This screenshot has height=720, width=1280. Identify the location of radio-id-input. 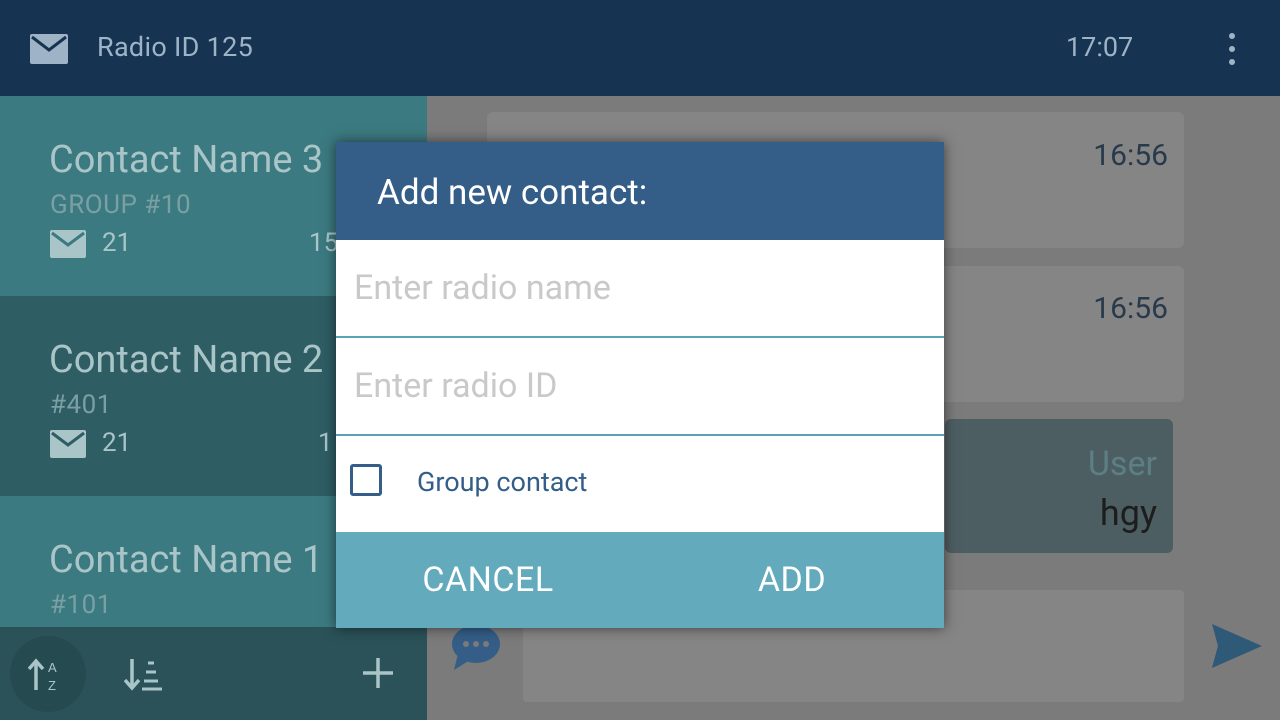
(639, 386).